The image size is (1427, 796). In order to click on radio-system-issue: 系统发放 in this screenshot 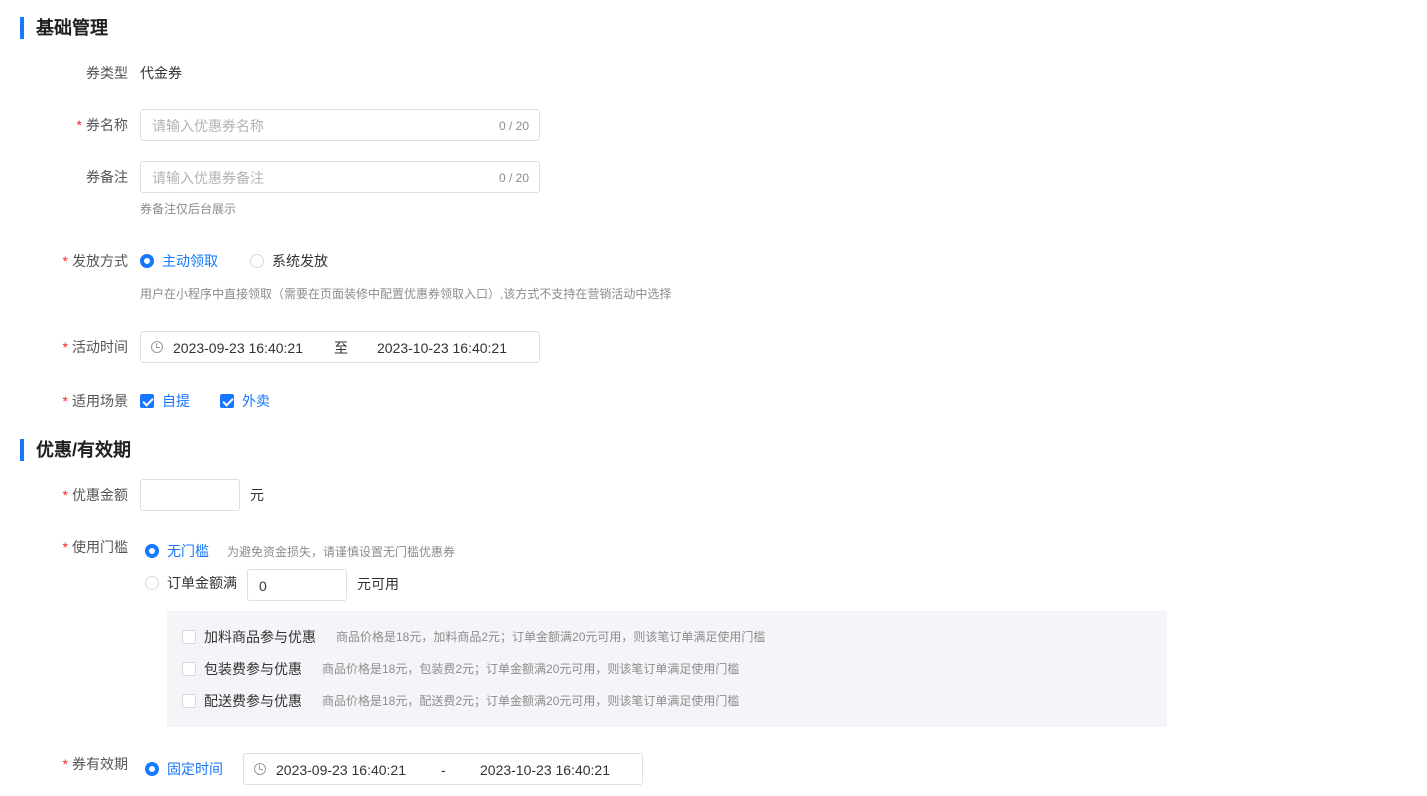, I will do `click(289, 261)`.